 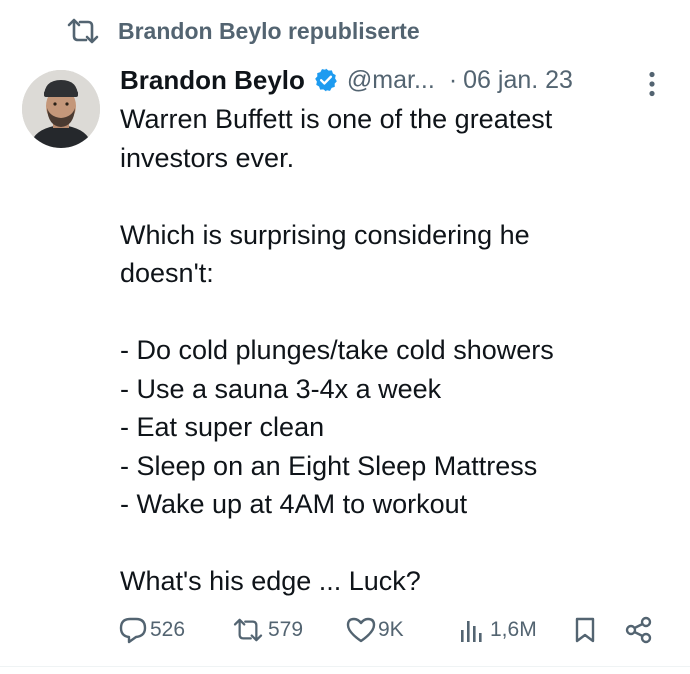 I want to click on tweet-line: doesn't:, so click(x=167, y=273).